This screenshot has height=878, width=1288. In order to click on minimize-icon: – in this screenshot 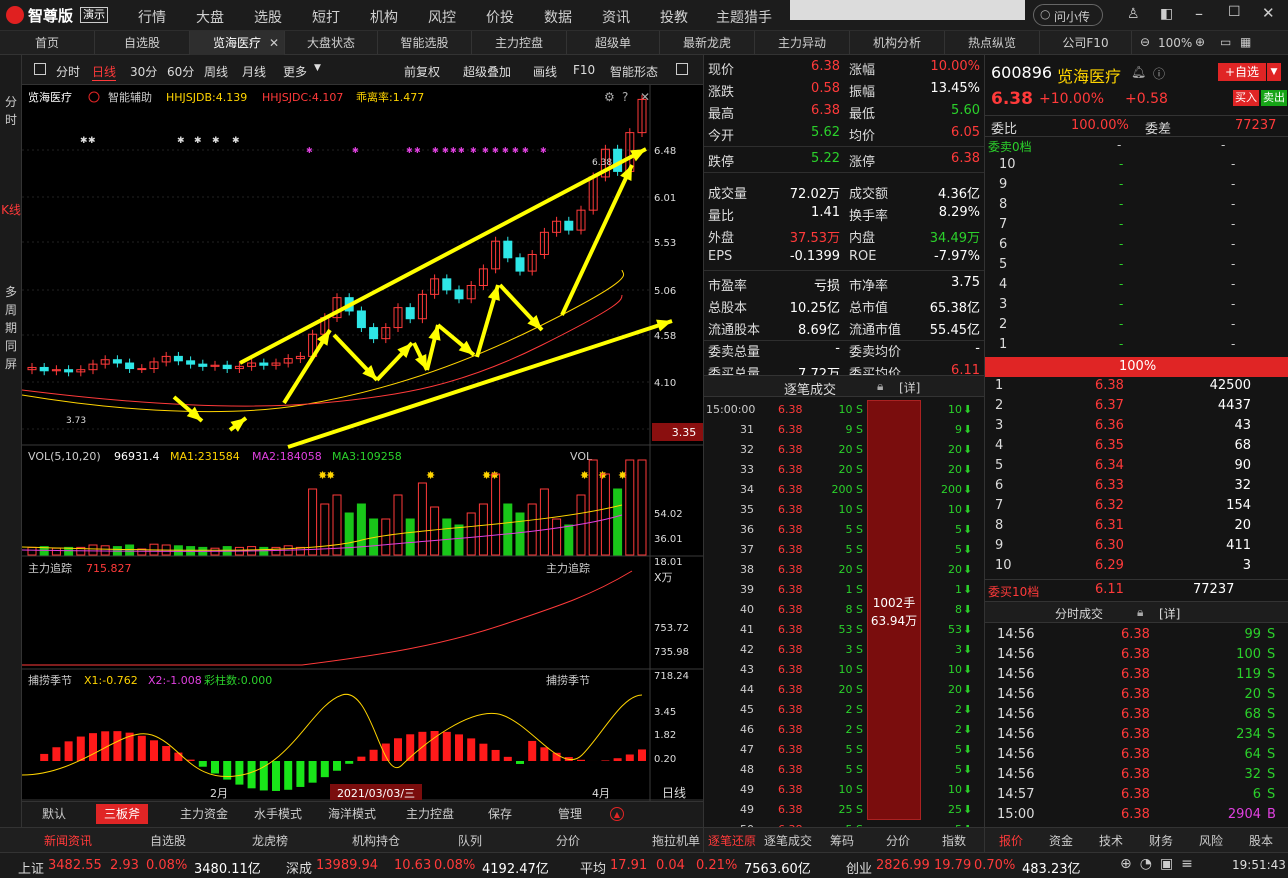, I will do `click(1199, 13)`.